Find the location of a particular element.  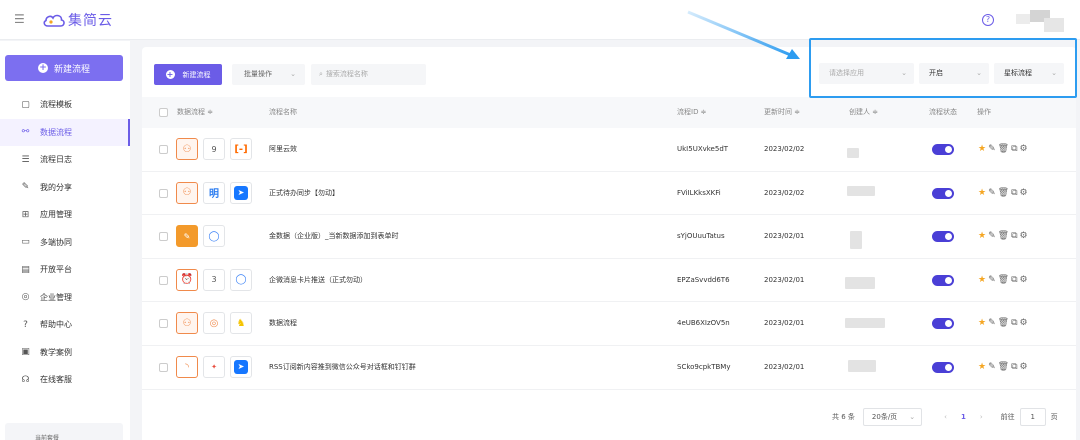

sidebar-item: ☰ 流程日志 is located at coordinates (65, 160).